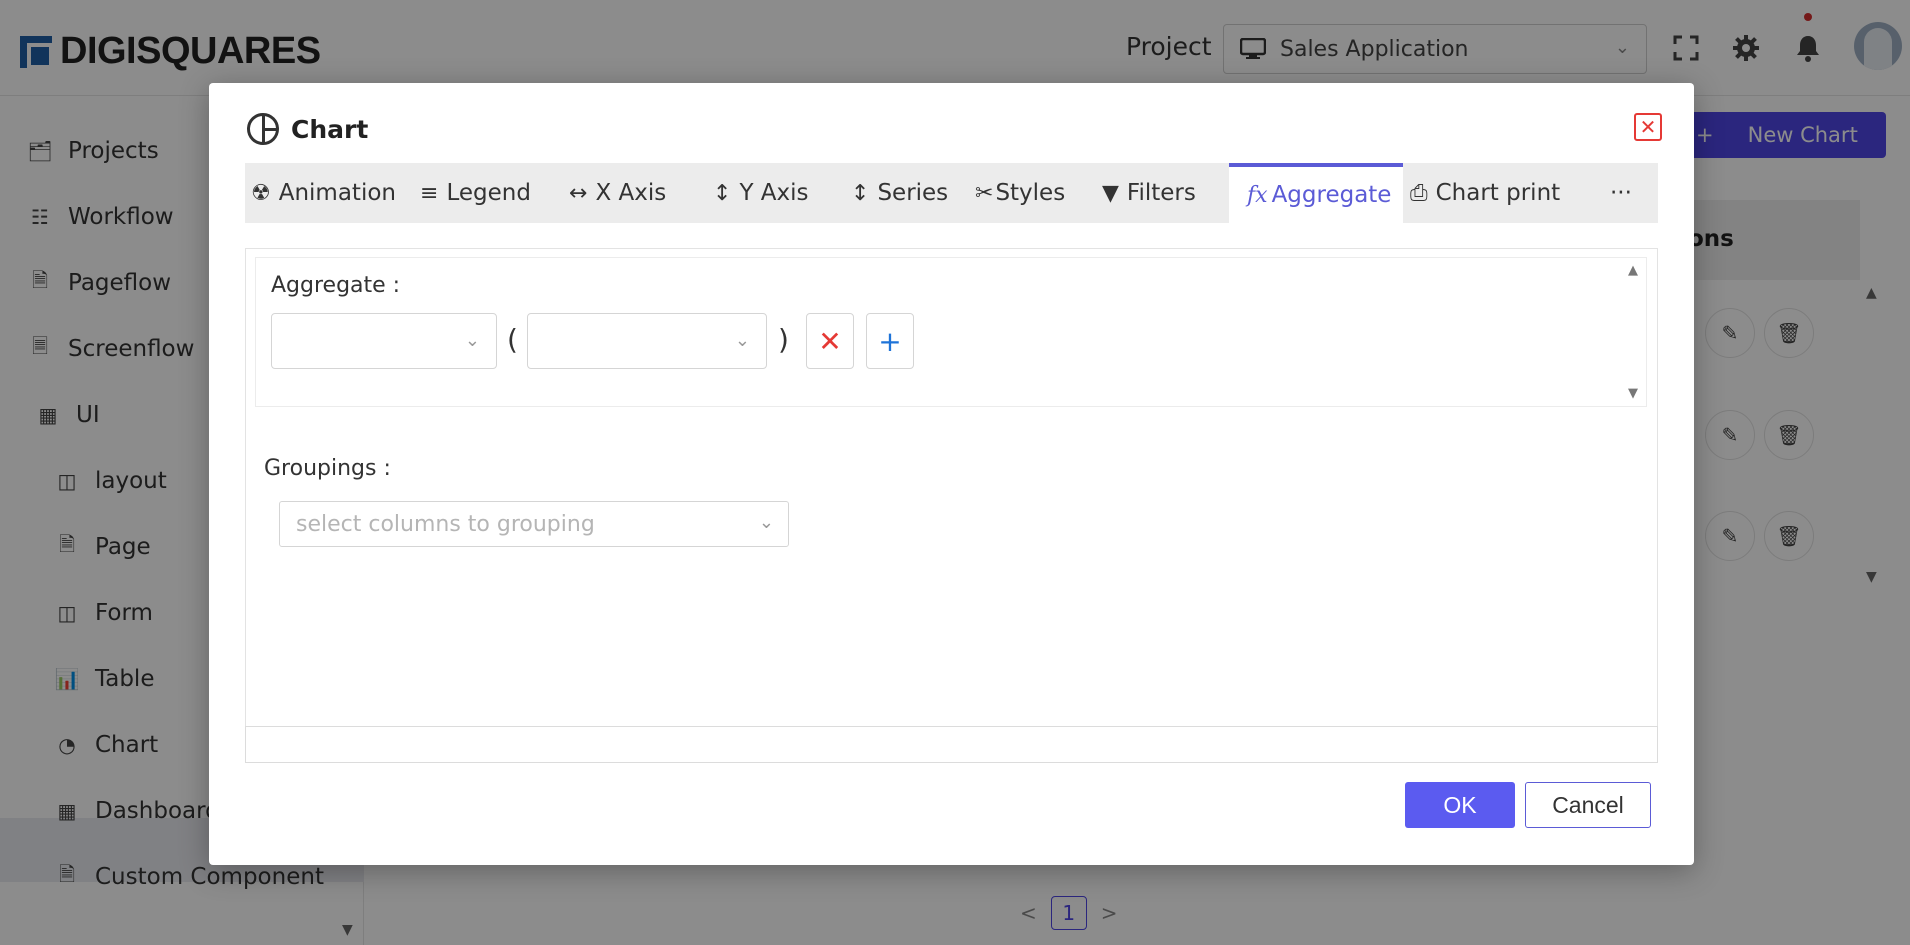 The height and width of the screenshot is (945, 1910). What do you see at coordinates (327, 468) in the screenshot?
I see `groupings-label: Groupings :` at bounding box center [327, 468].